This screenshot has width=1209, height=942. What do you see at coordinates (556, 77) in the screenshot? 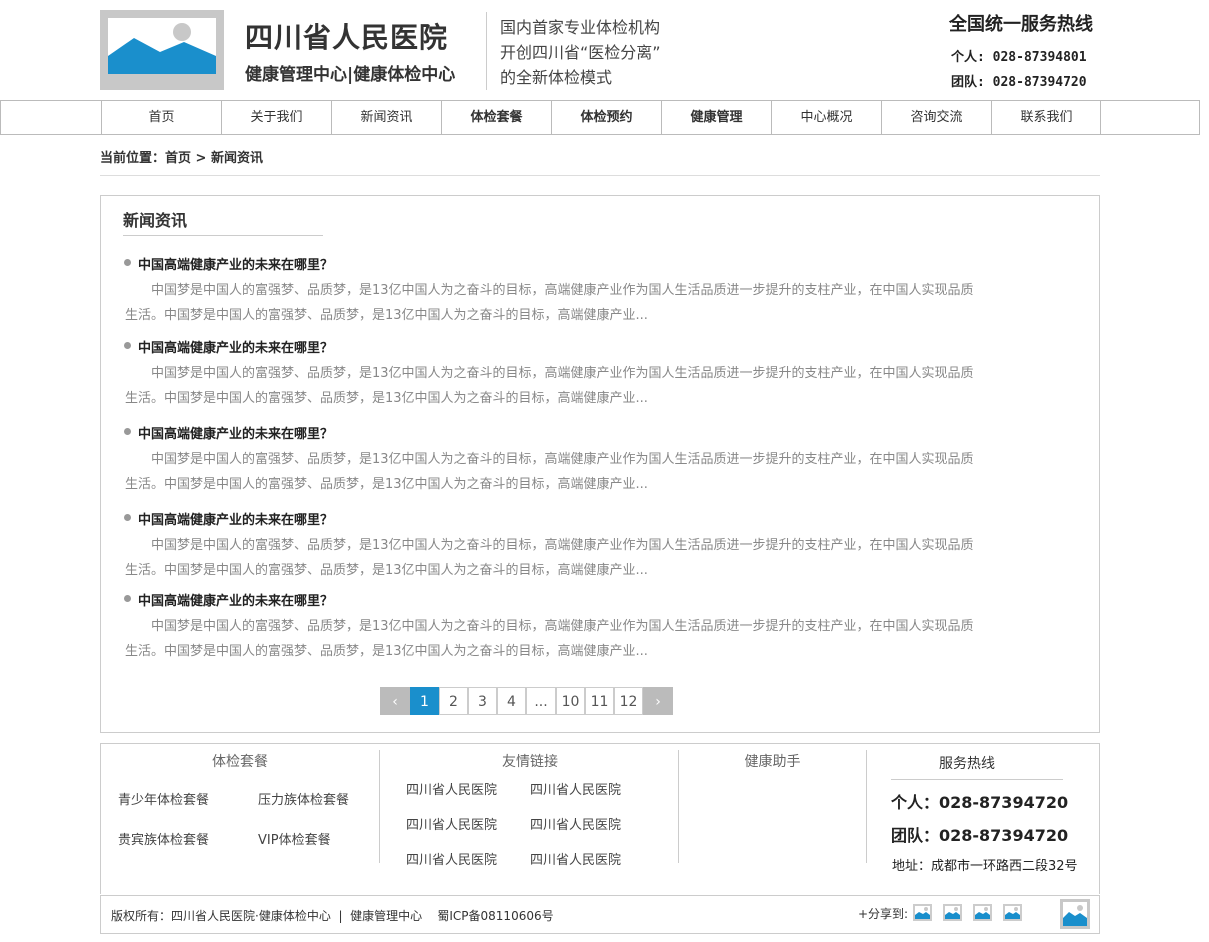
I see `slogan-line-3: 的全新体检模式` at bounding box center [556, 77].